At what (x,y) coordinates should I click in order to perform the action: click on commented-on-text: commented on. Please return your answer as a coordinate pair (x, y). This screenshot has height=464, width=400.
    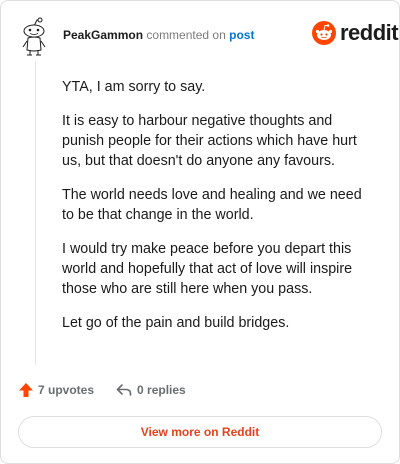
    Looking at the image, I should click on (186, 35).